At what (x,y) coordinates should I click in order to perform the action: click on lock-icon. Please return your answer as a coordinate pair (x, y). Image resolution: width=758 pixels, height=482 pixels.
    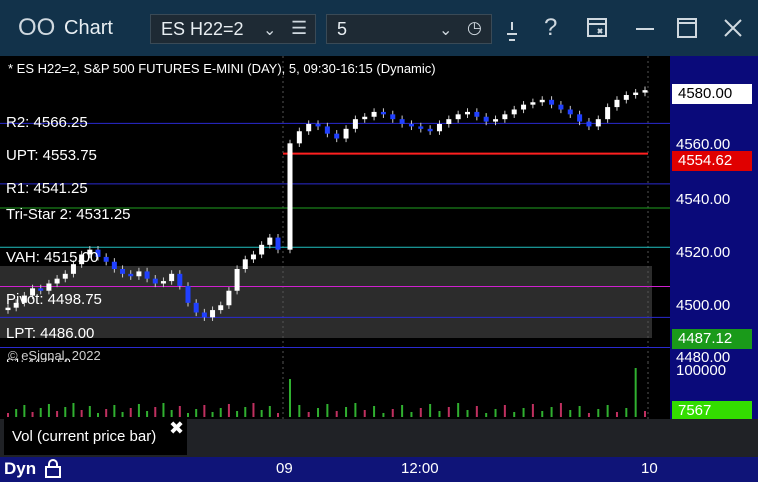
    Looking at the image, I should click on (53, 469).